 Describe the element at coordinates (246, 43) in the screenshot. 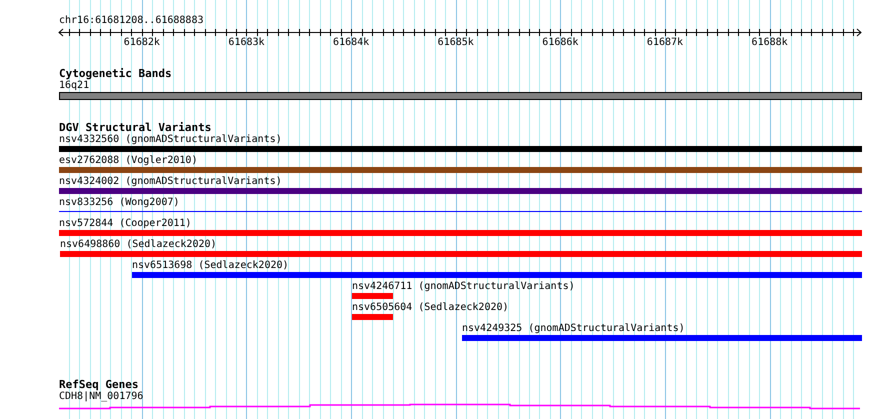

I see `tick-label: 61683k` at that location.